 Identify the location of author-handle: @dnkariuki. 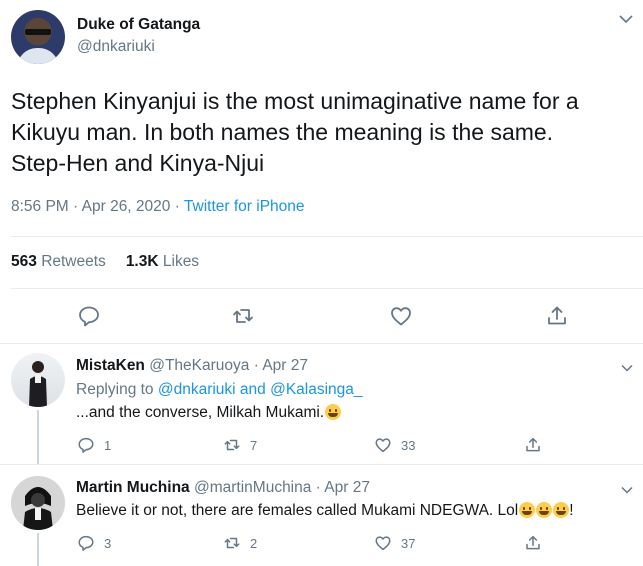
(116, 47).